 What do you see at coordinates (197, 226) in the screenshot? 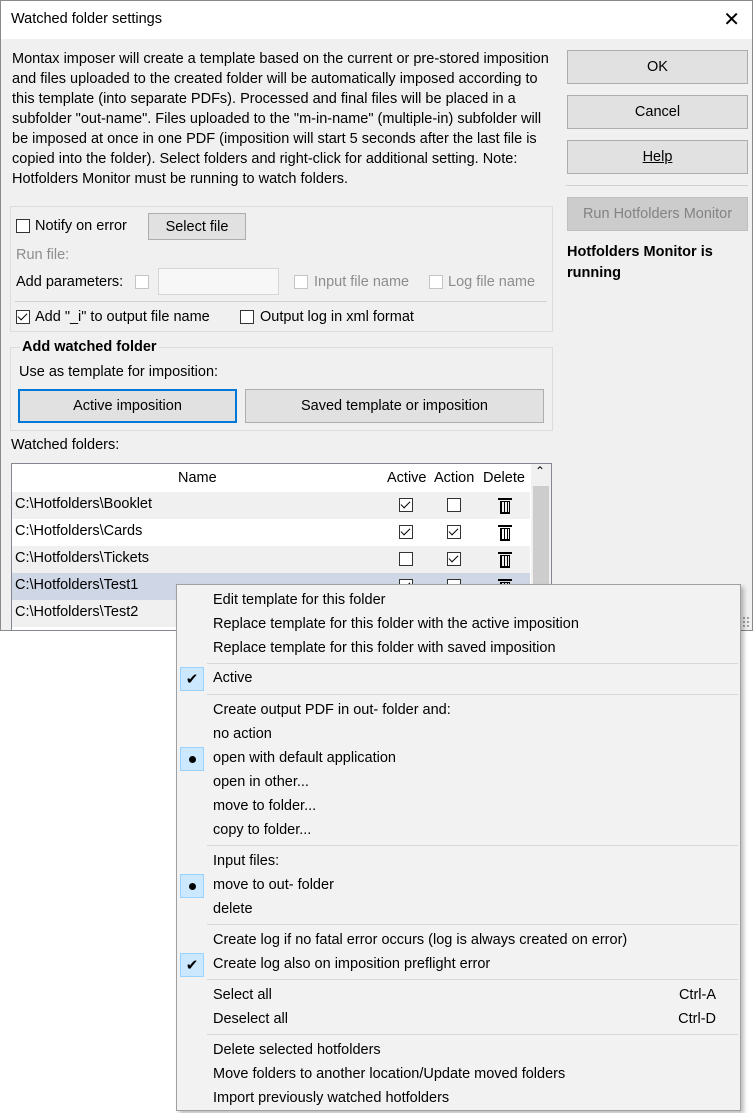
I see `select-file-button: Select file` at bounding box center [197, 226].